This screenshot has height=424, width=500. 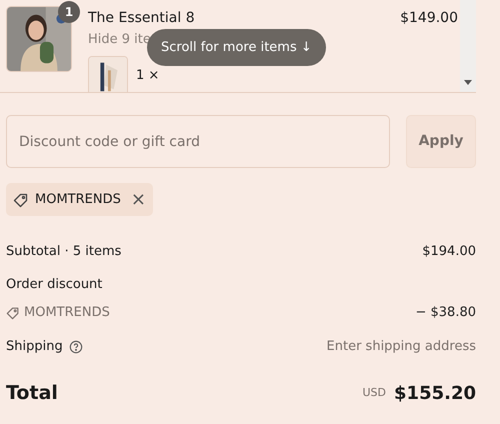 I want to click on discount-code: MOMTRENDS, so click(x=67, y=313).